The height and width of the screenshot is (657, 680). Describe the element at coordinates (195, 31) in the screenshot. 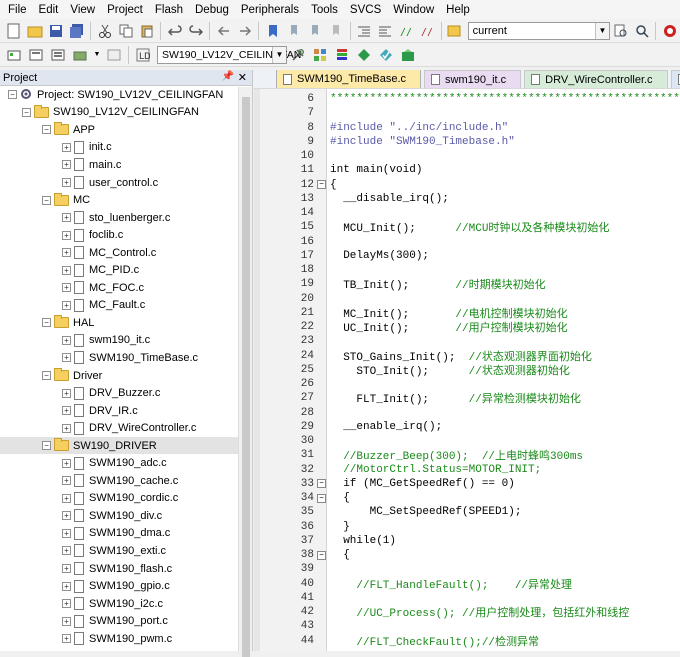

I see `redo-icon` at that location.